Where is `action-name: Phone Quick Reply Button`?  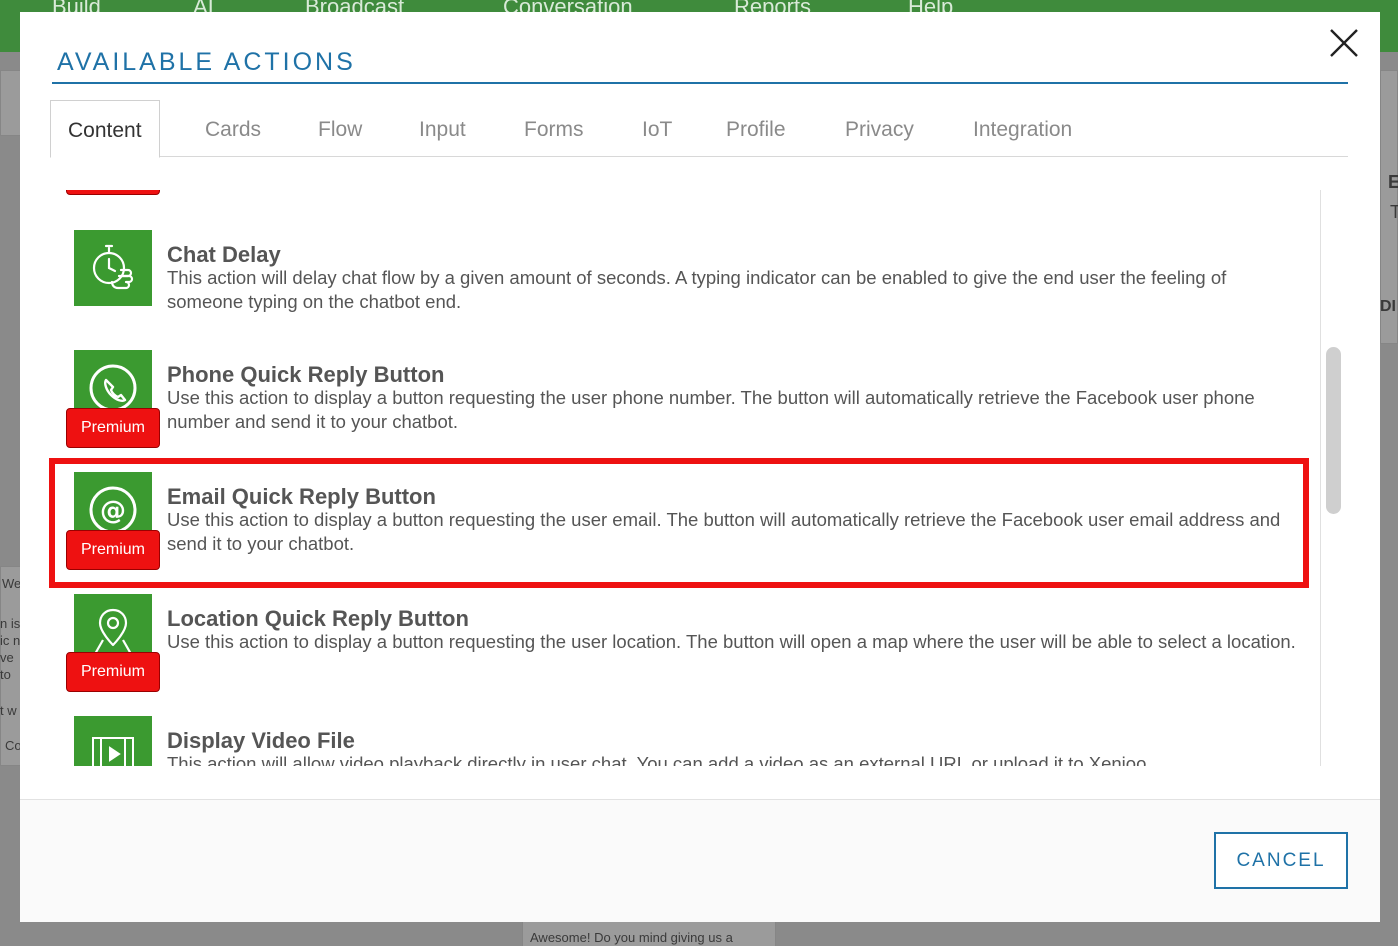
action-name: Phone Quick Reply Button is located at coordinates (306, 374).